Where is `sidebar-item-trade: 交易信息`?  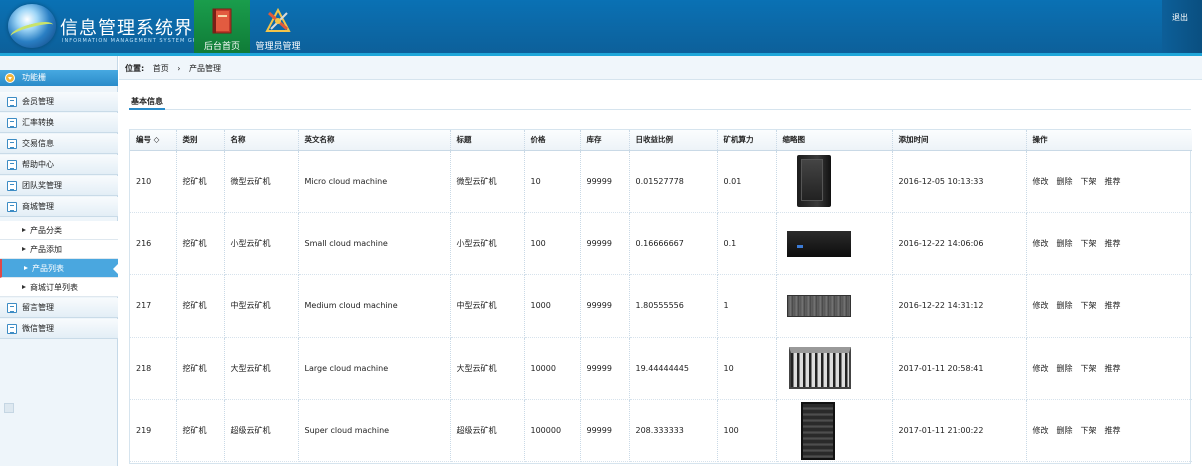
sidebar-item-trade: 交易信息 is located at coordinates (59, 144).